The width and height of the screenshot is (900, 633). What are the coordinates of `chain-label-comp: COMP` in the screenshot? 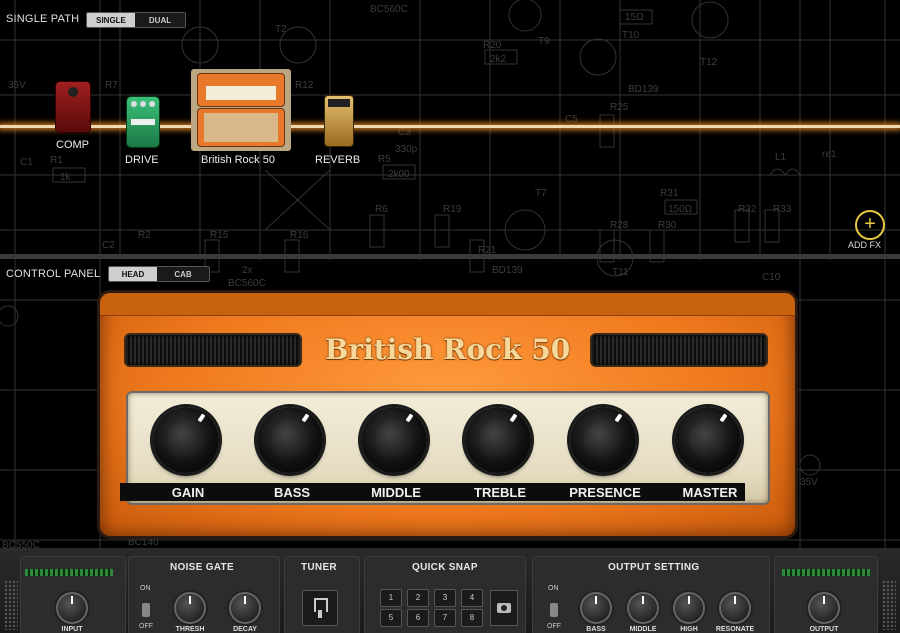 It's located at (72, 145).